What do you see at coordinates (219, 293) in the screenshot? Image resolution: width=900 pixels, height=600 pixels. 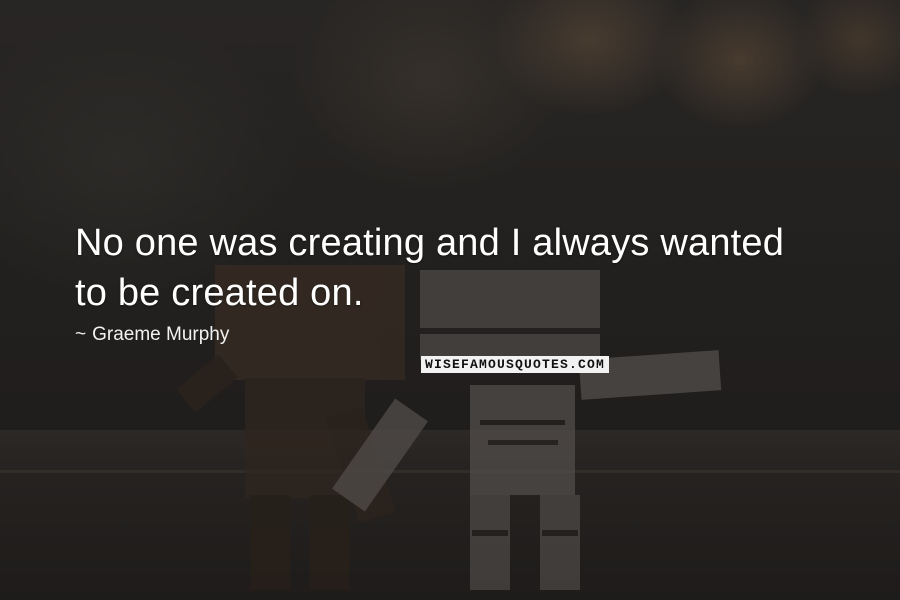 I see `quote-line-2: to be created on.` at bounding box center [219, 293].